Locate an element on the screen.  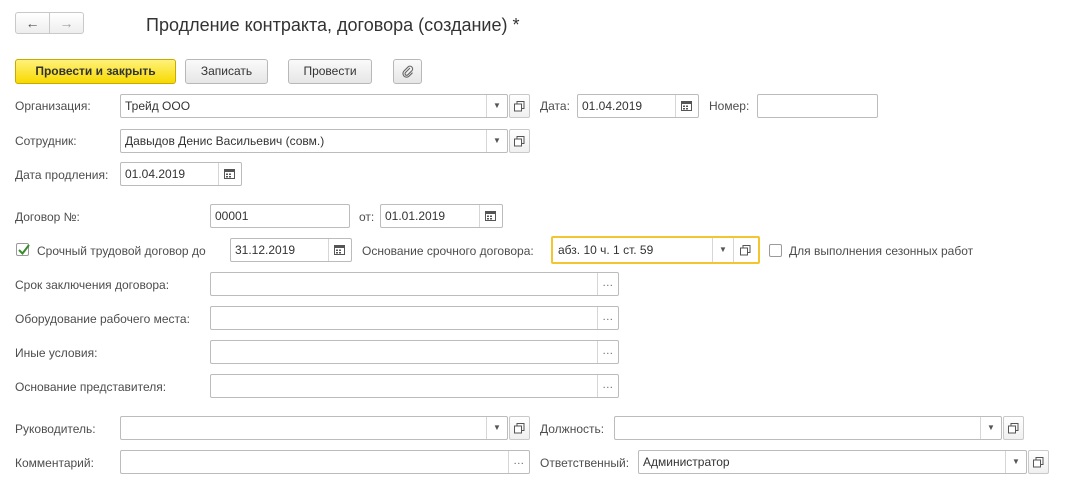
position-open-button is located at coordinates (1013, 428).